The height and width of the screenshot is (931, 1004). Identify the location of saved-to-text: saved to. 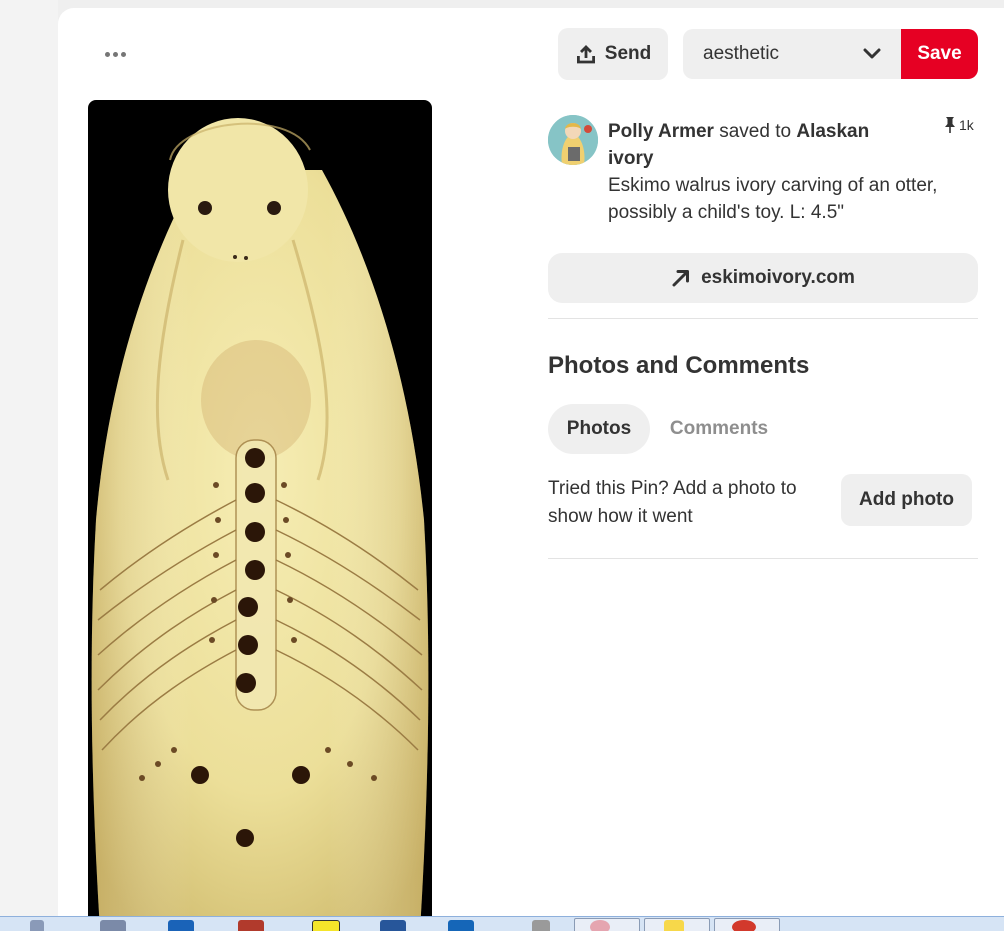
(755, 131).